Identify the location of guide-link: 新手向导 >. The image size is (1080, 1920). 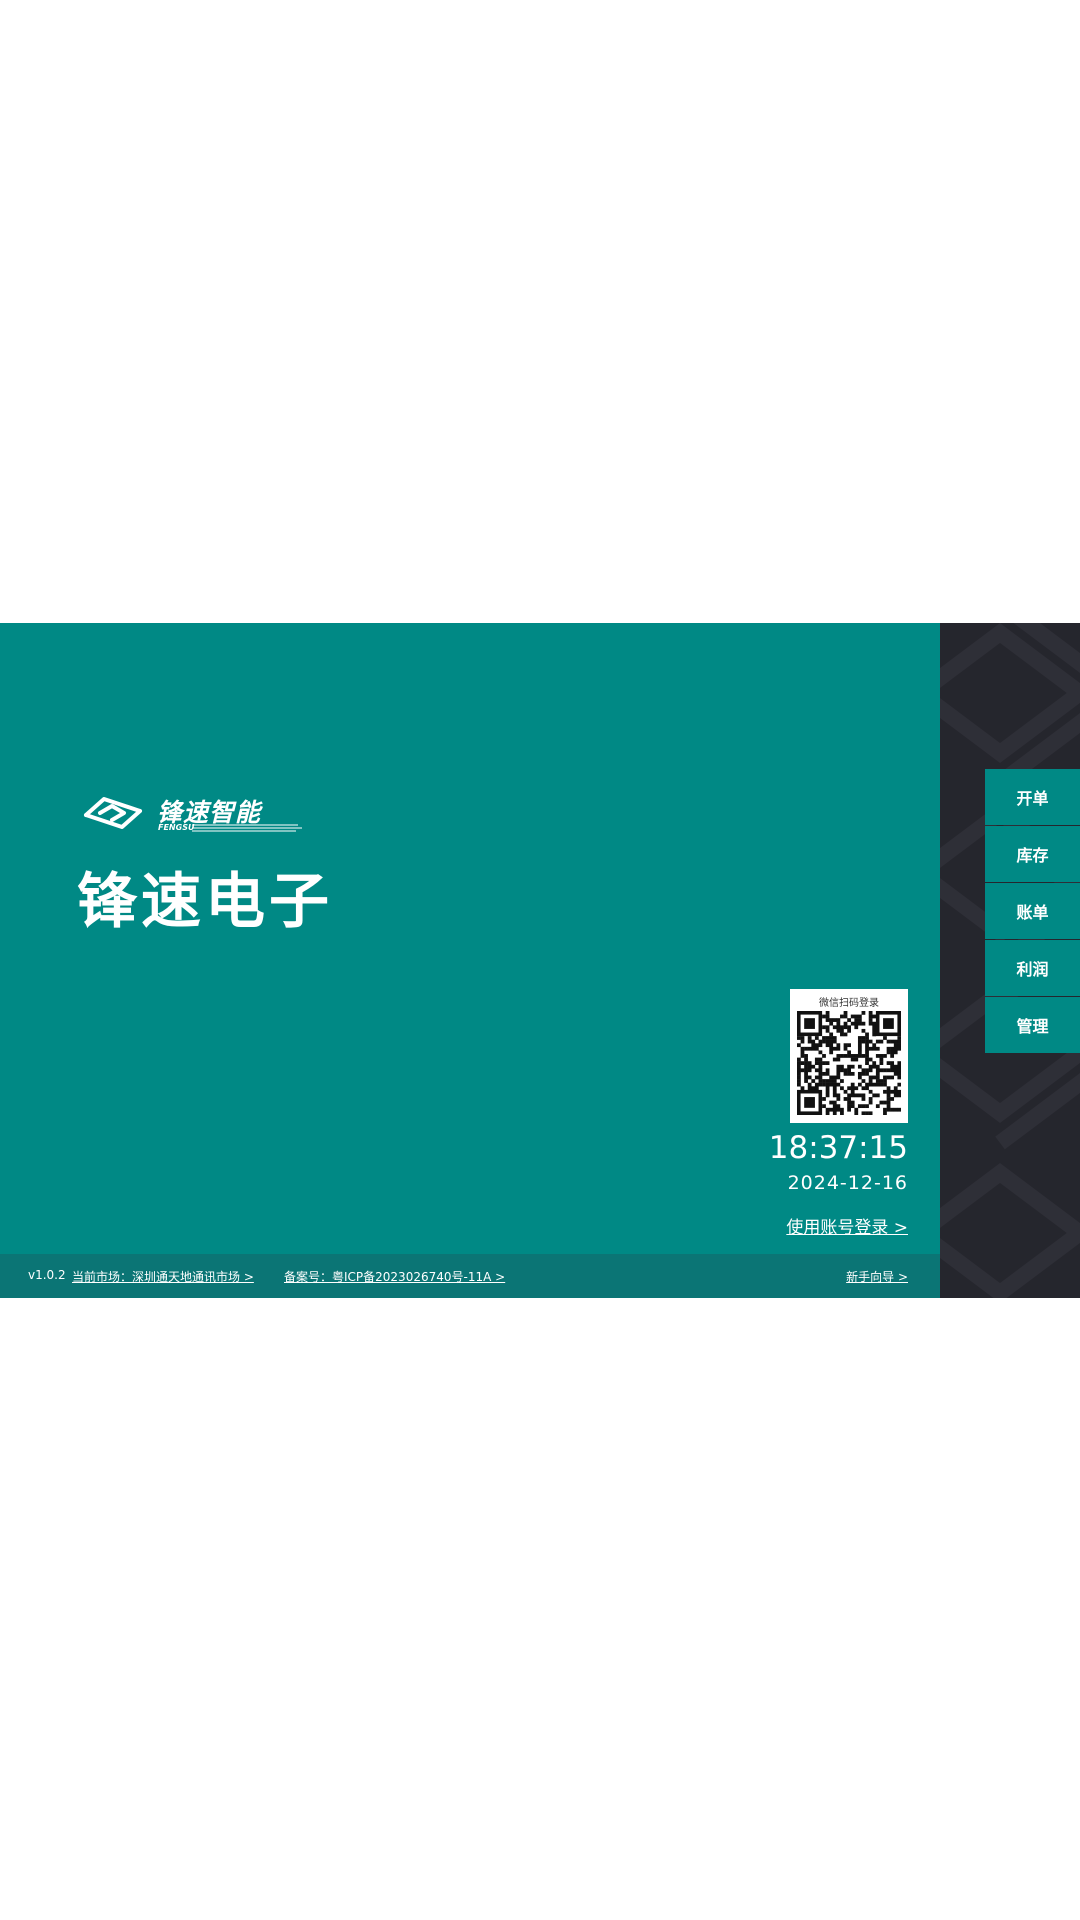
(877, 1276).